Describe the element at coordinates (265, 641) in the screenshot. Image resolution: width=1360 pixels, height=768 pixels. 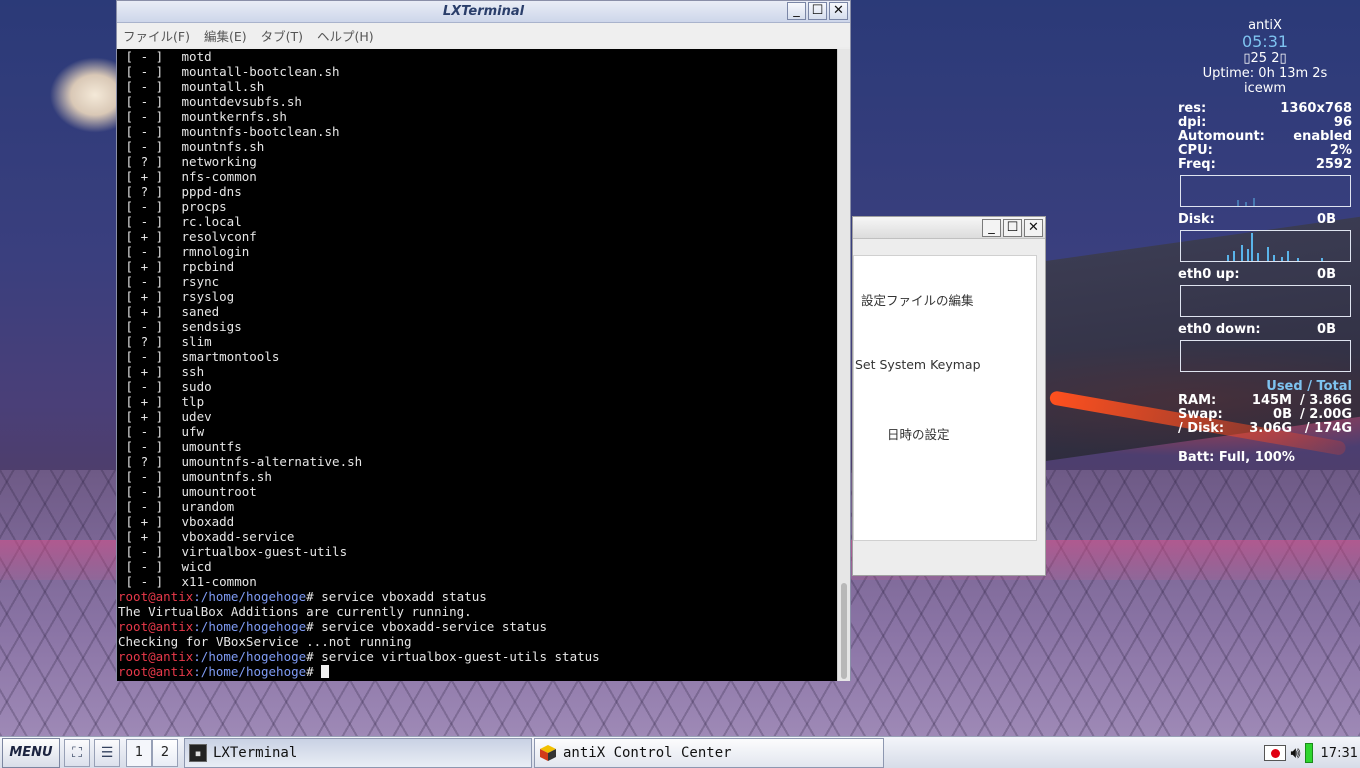
I see `output-text: Checking for VBoxService ...not running` at that location.